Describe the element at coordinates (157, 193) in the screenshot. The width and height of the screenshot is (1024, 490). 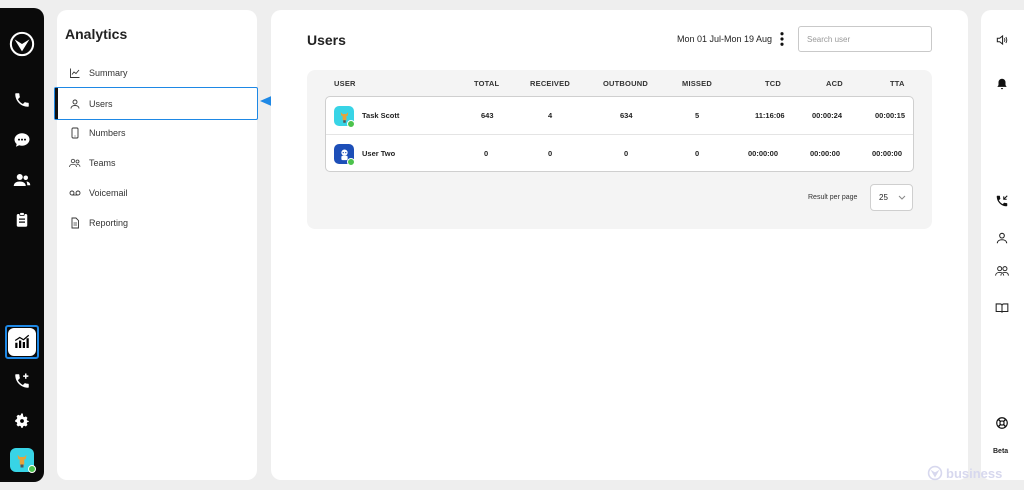
I see `sidebar-item-voicemail: Voicemail` at that location.